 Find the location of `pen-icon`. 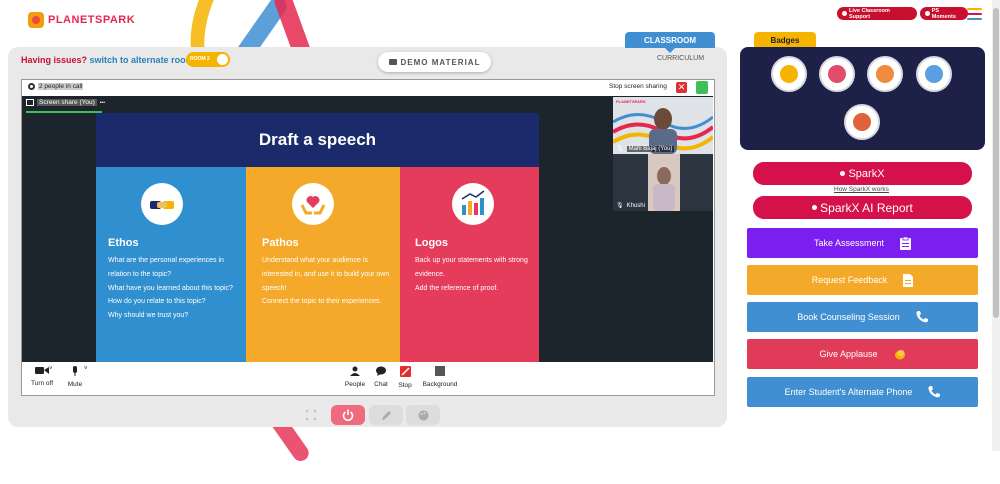

pen-icon is located at coordinates (386, 415).